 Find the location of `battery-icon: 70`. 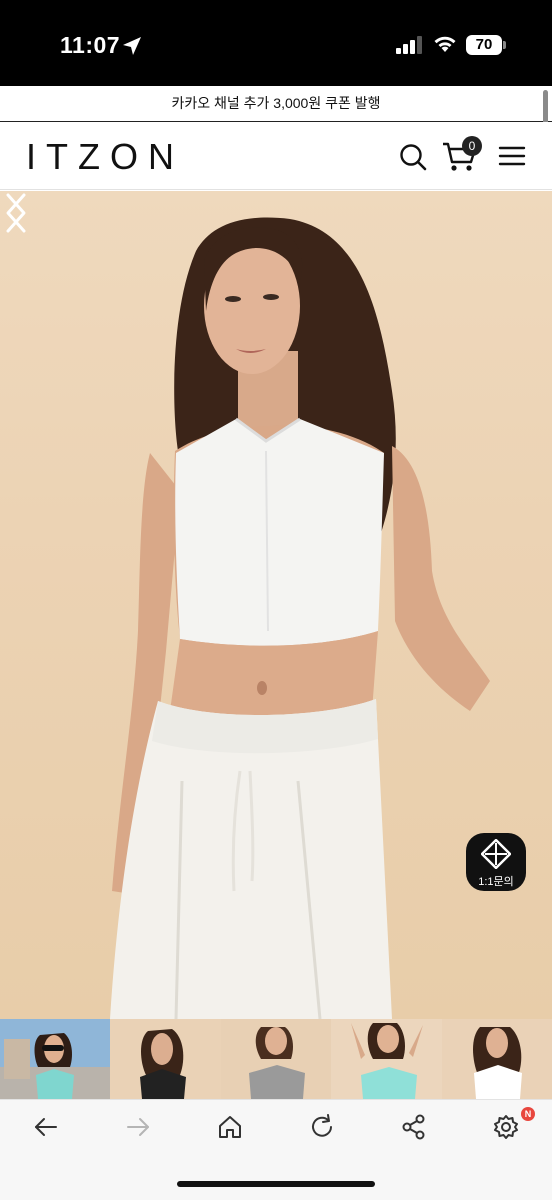

battery-icon: 70 is located at coordinates (484, 45).